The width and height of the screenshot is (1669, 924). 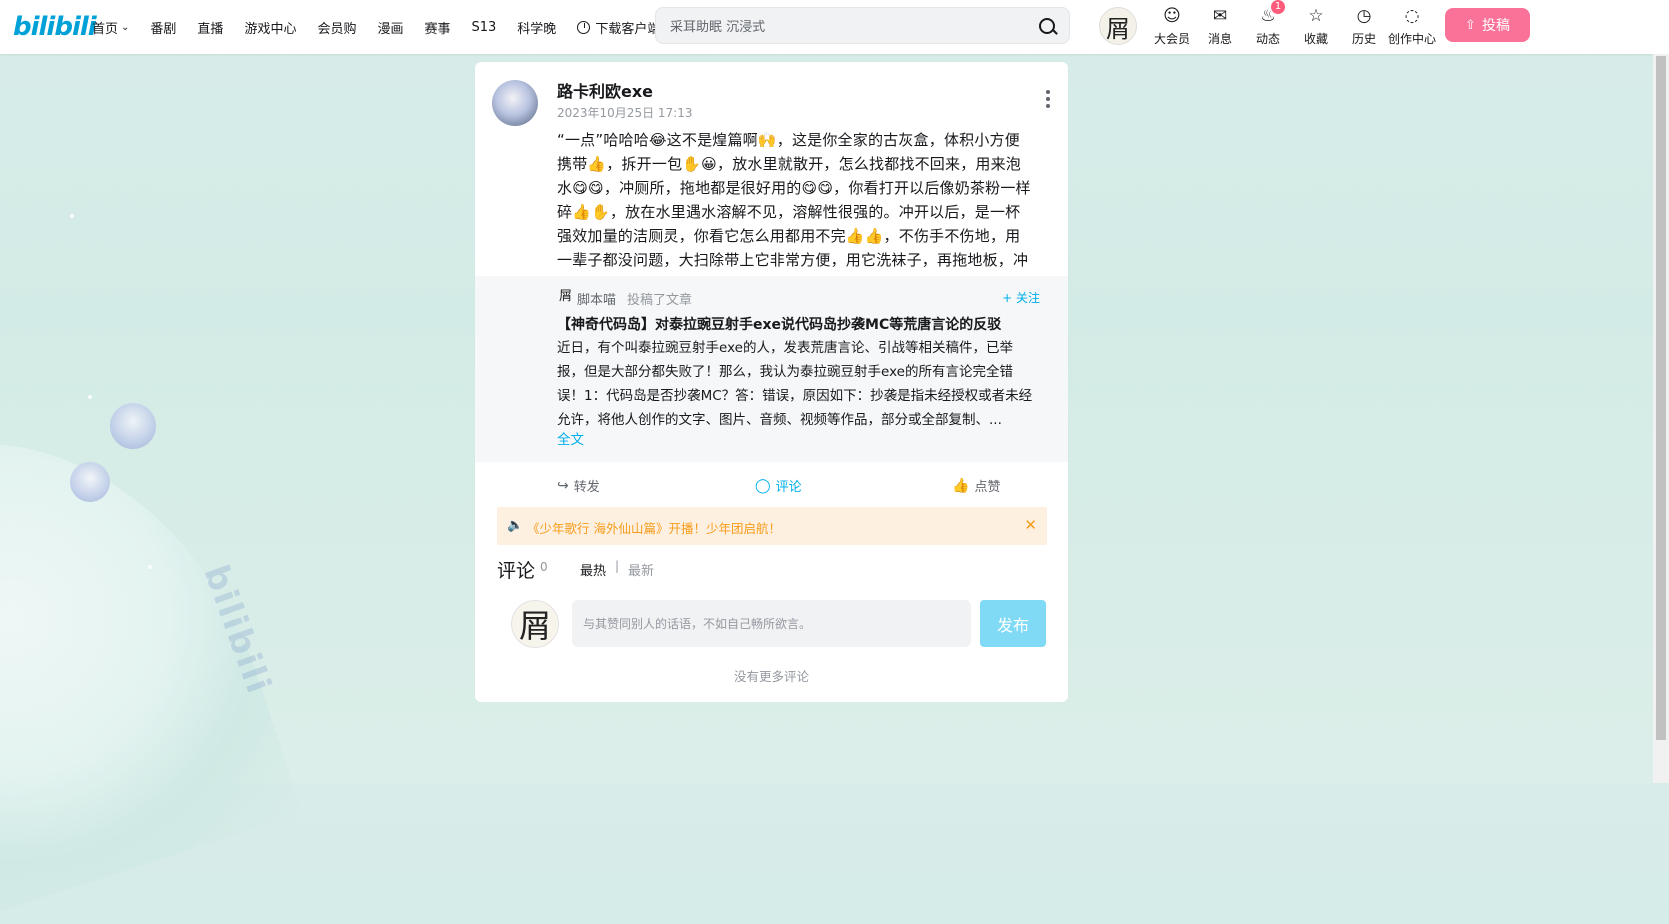 I want to click on header-dynamic: ♨ 1 动态, so click(x=1268, y=23).